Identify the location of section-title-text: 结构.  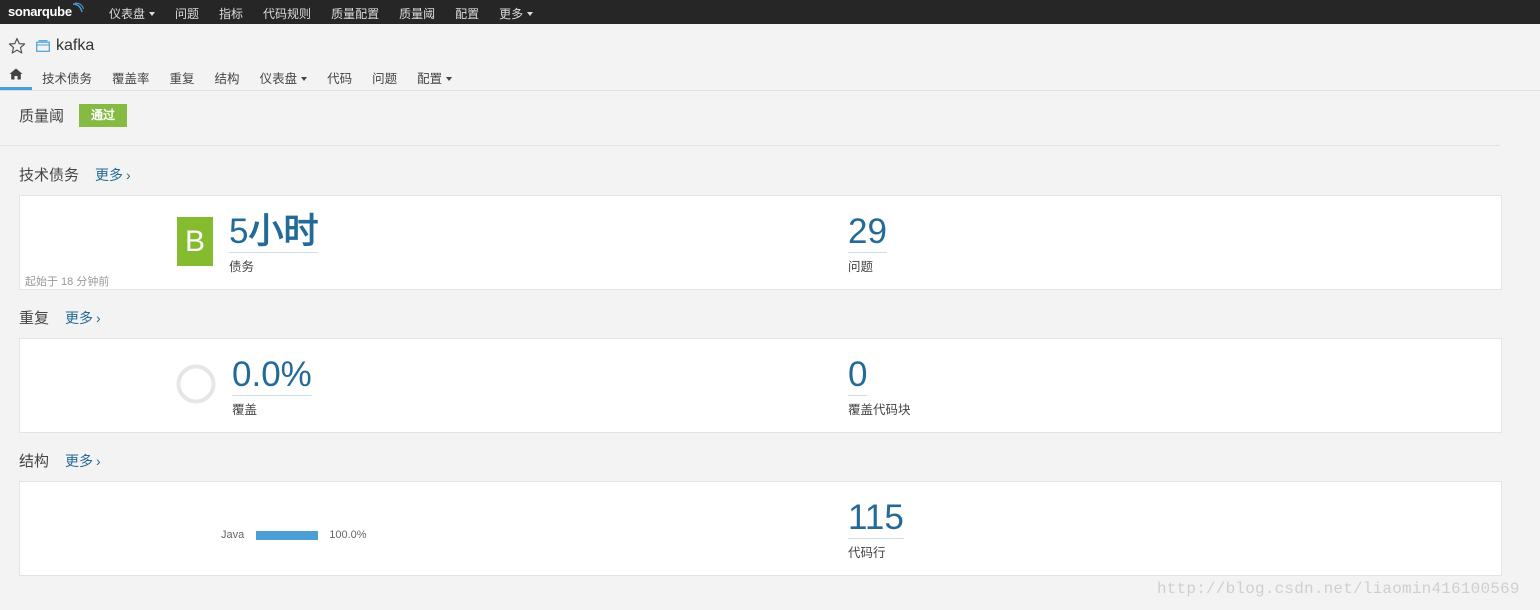
(34, 461).